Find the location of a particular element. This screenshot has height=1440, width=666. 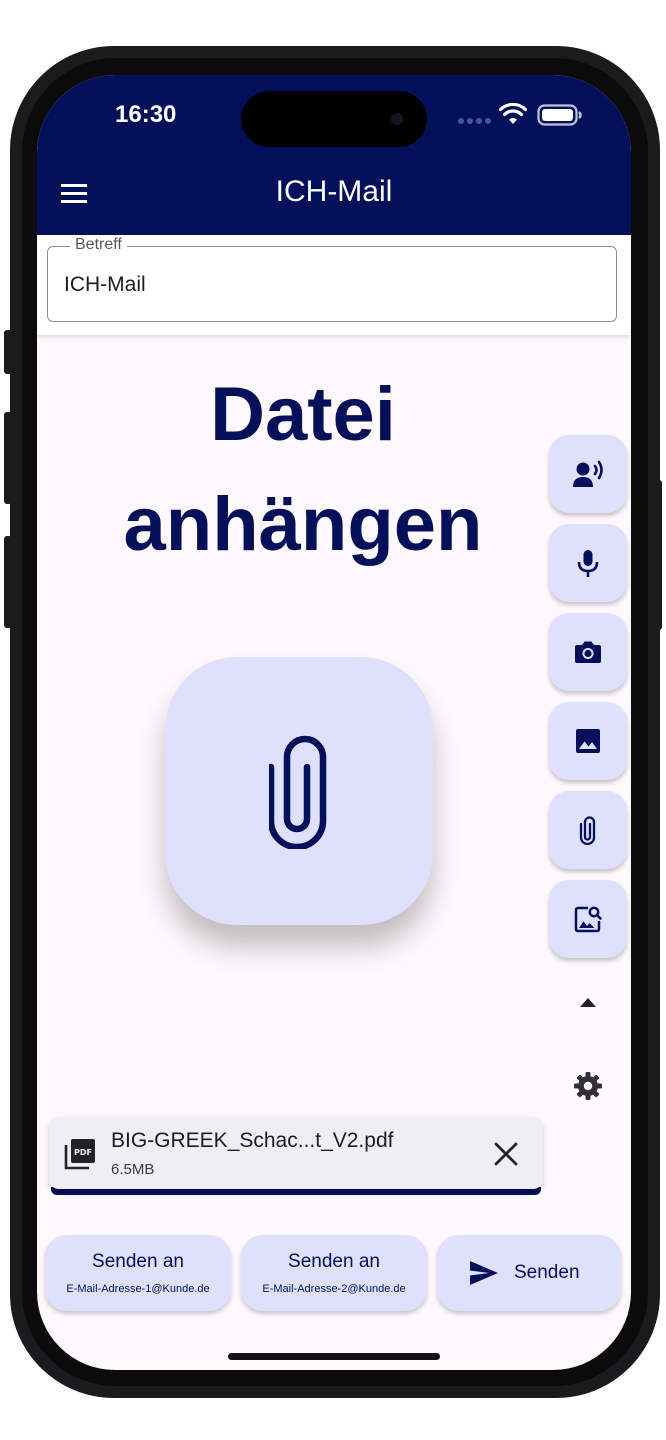

microphone-button is located at coordinates (588, 563).